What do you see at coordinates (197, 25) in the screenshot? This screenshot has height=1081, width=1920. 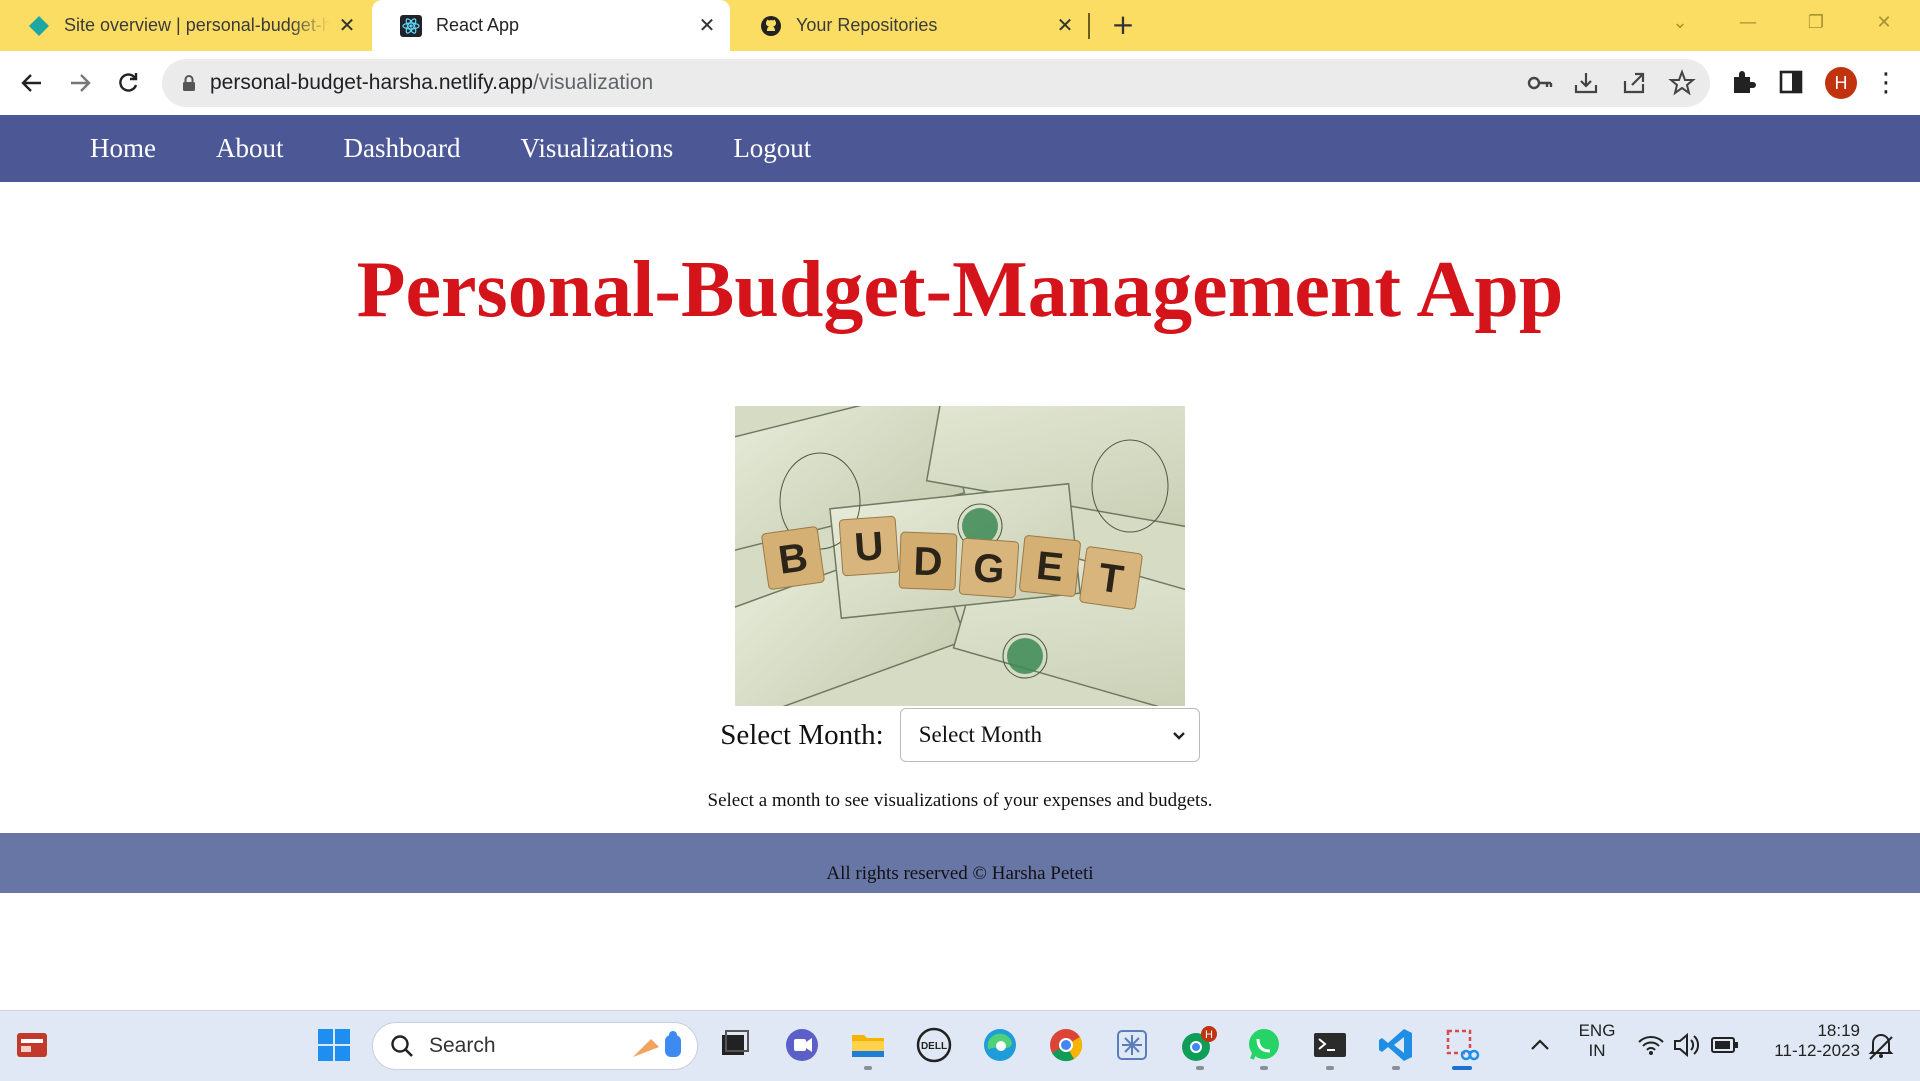 I see `tab-title: Site overview | personal-budget-harsha` at bounding box center [197, 25].